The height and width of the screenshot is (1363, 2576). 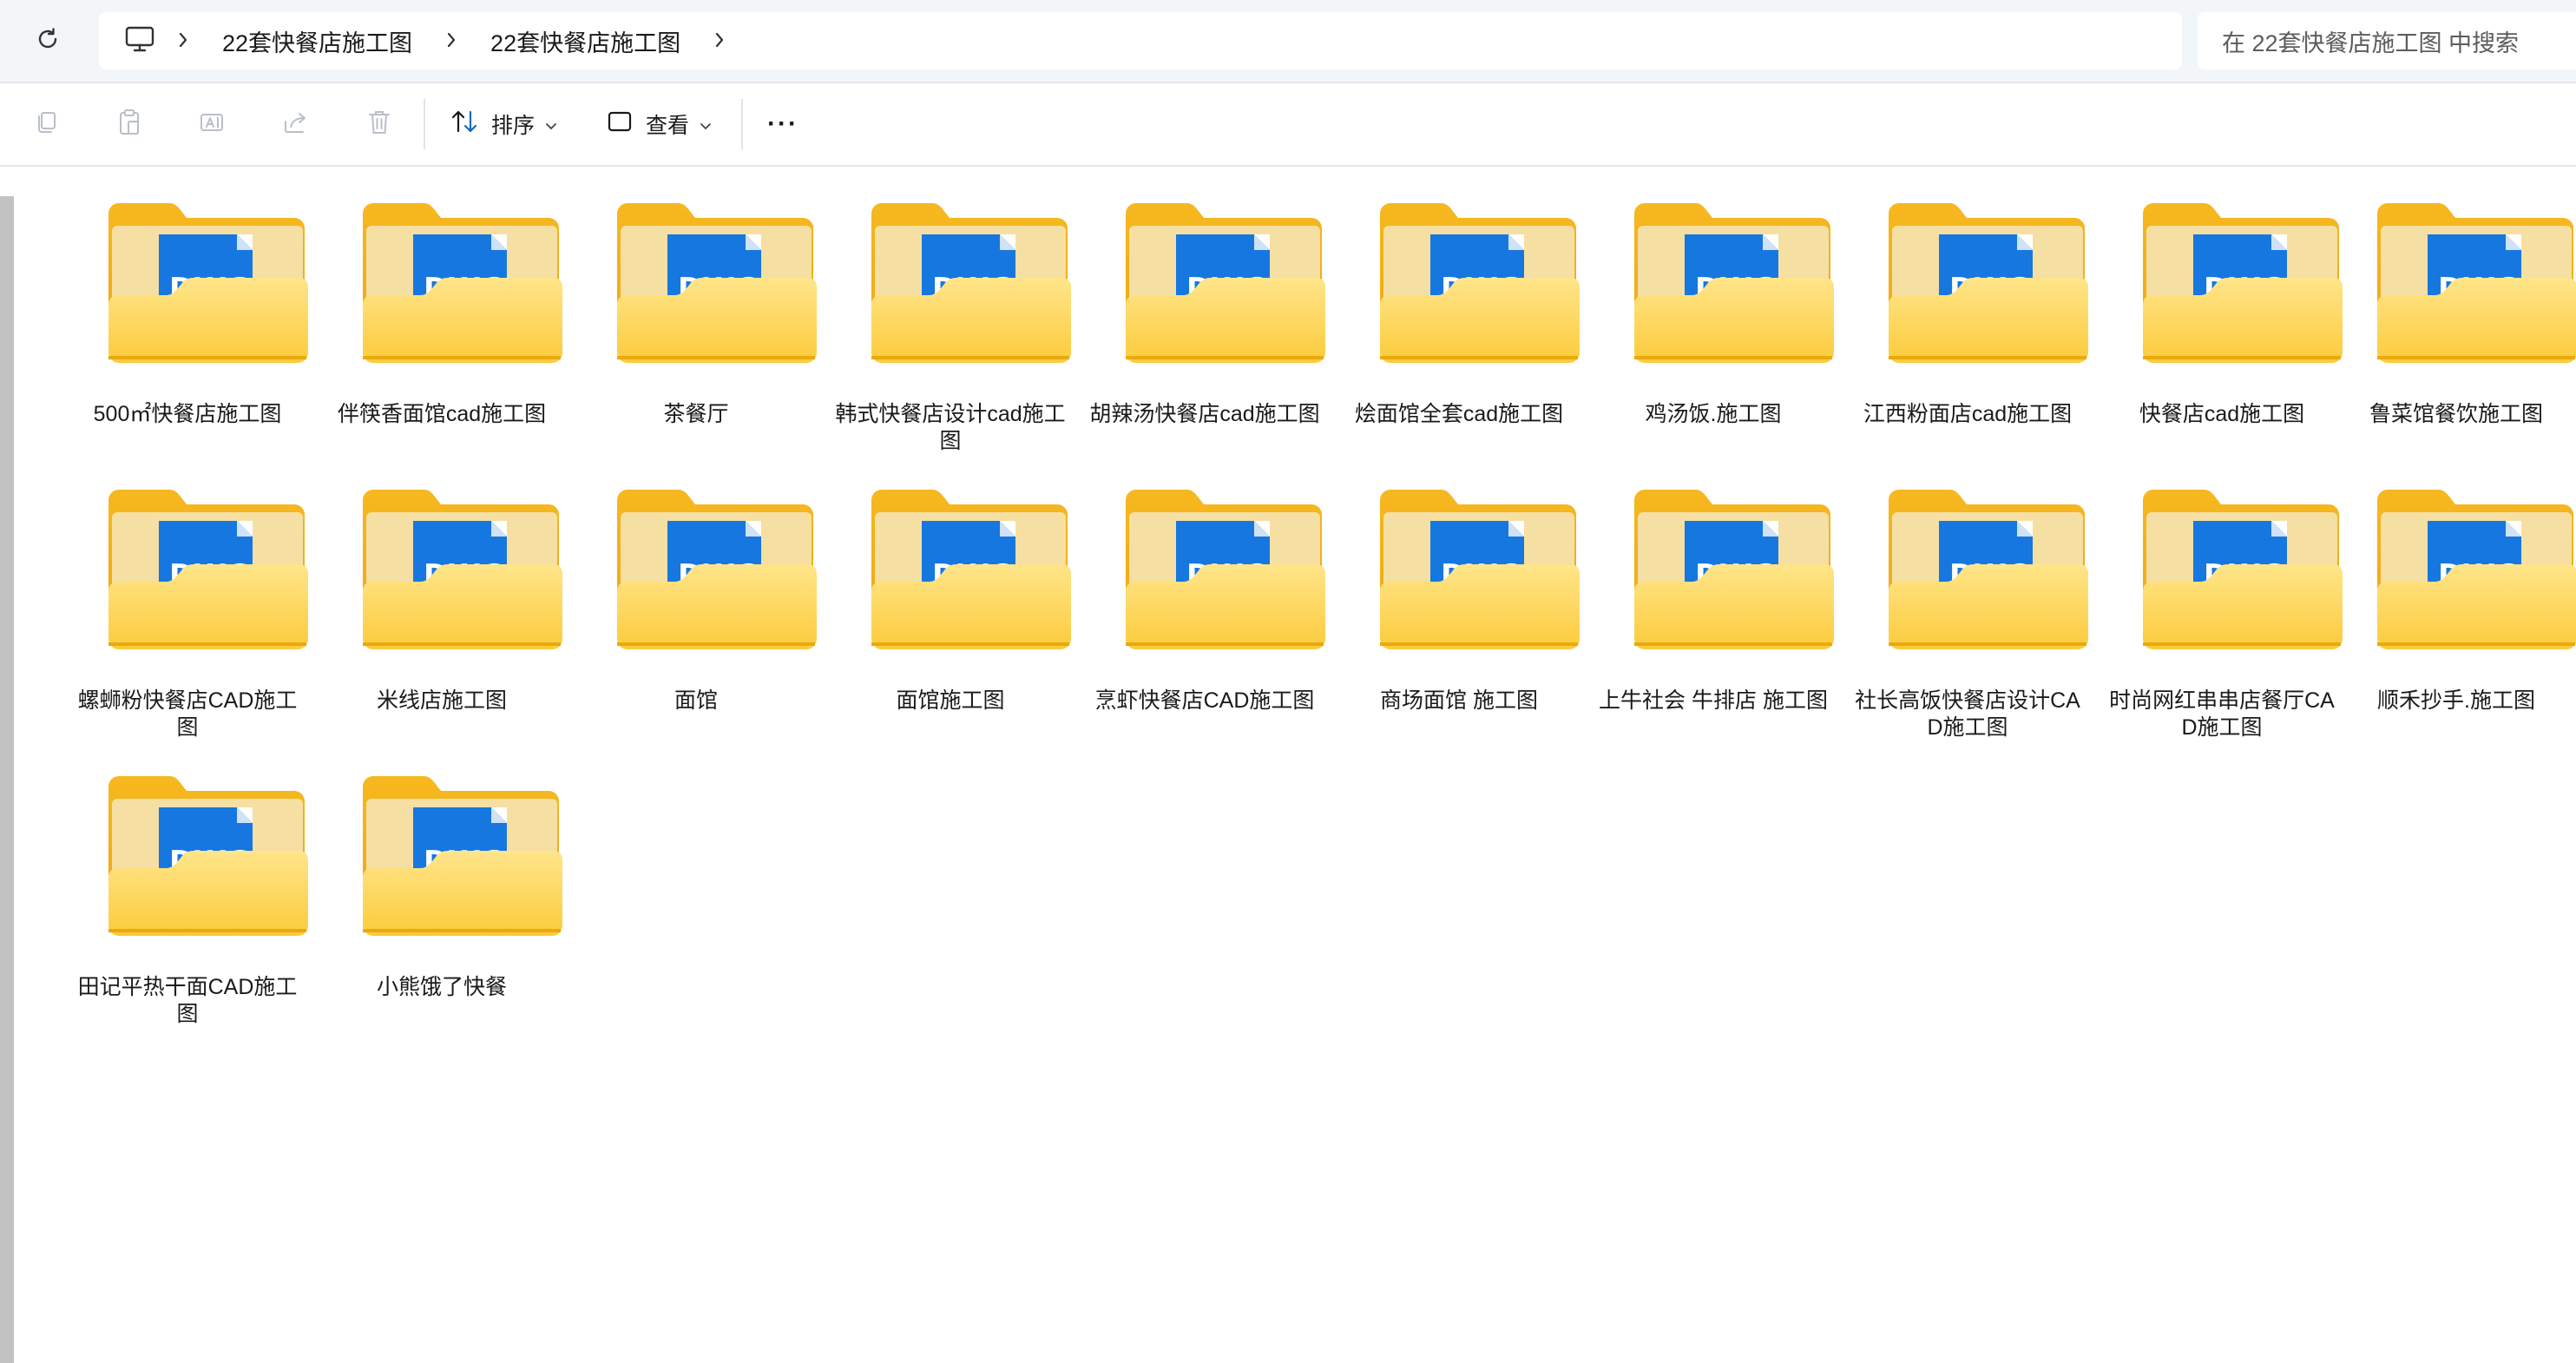 I want to click on folder-item: 伴筷香面馆cad施工图, so click(x=442, y=305).